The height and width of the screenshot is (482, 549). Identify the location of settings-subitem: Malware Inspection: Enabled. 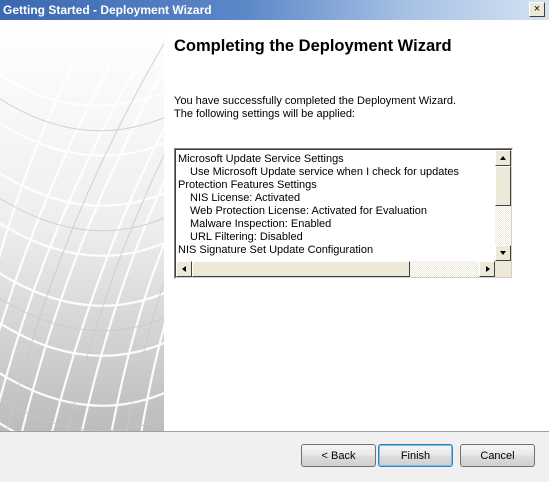
(261, 224).